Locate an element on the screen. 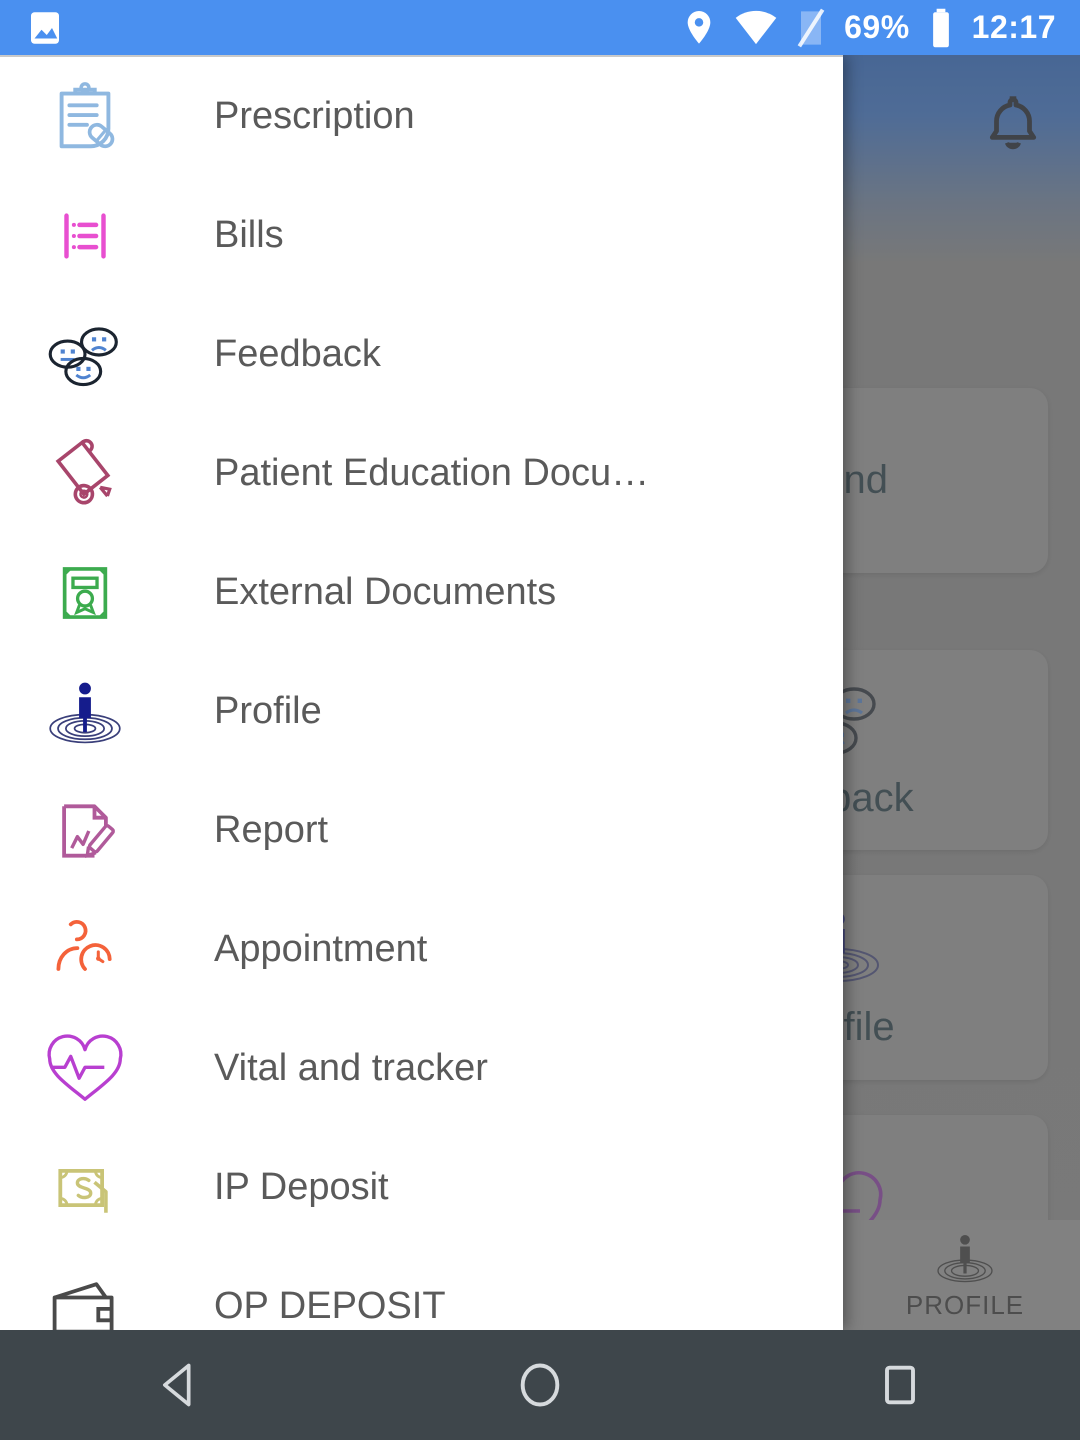  report-edit-icon is located at coordinates (85, 831).